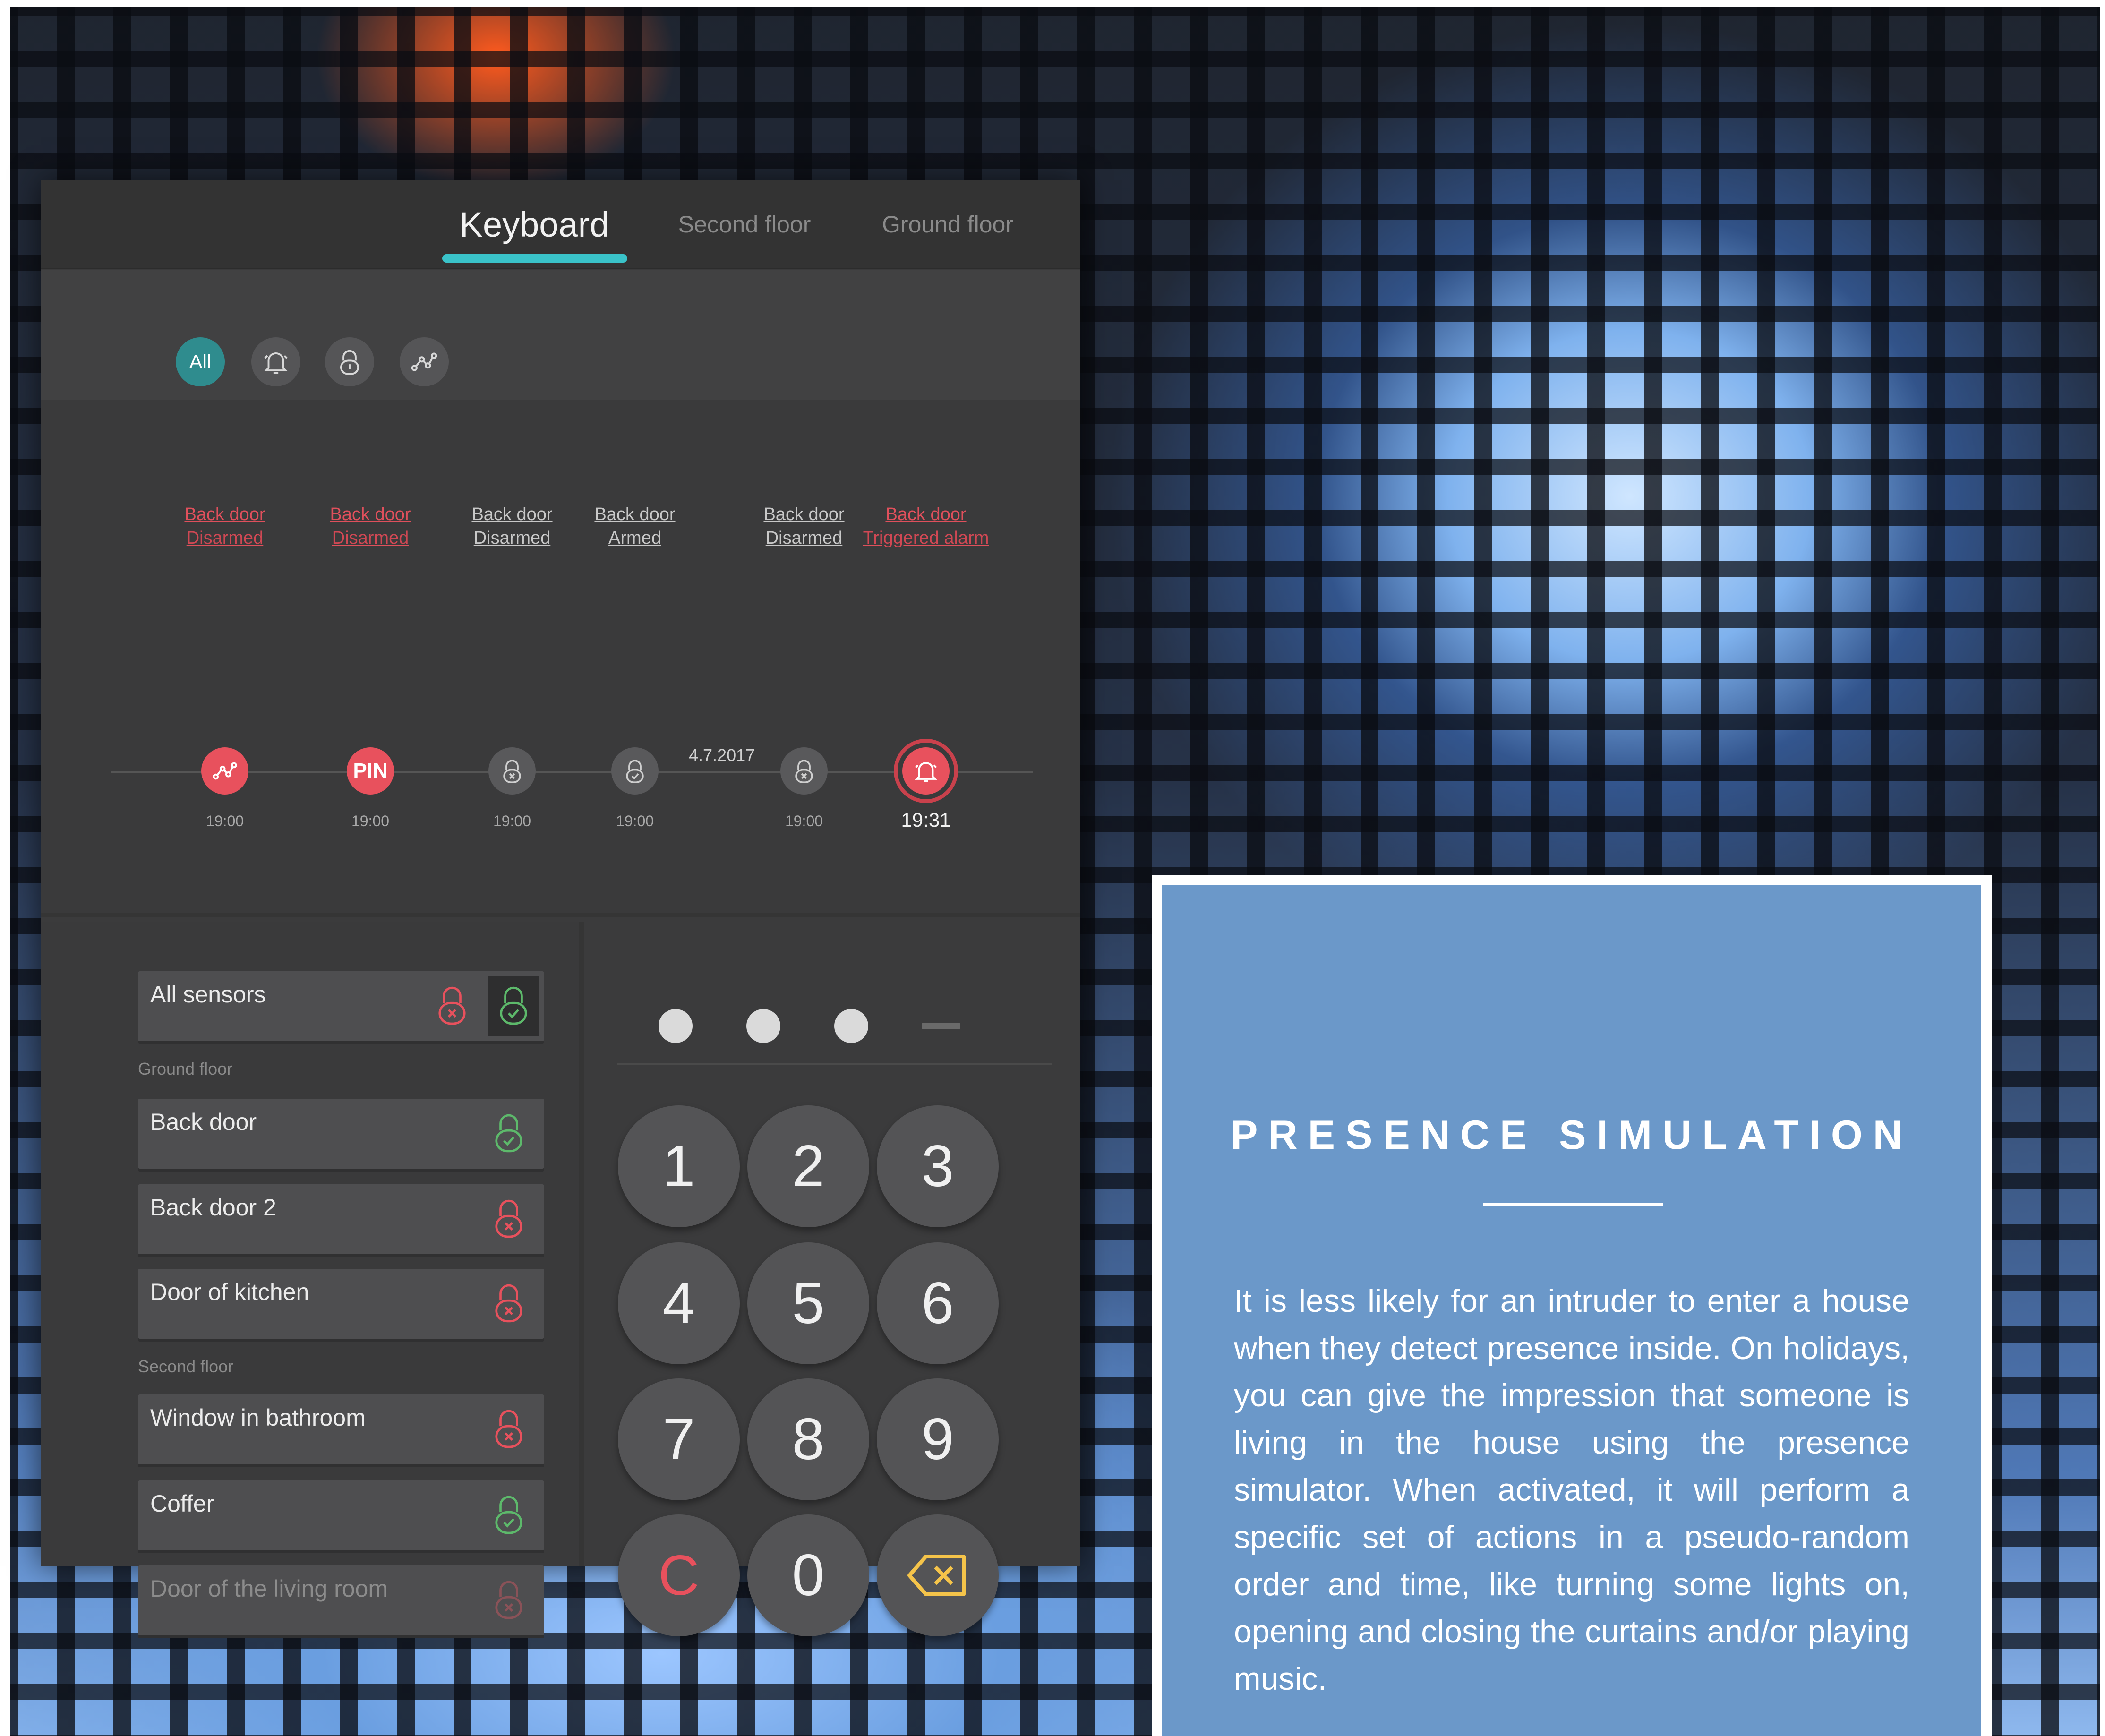 This screenshot has height=1736, width=2105. What do you see at coordinates (679, 1303) in the screenshot?
I see `key-4: 4` at bounding box center [679, 1303].